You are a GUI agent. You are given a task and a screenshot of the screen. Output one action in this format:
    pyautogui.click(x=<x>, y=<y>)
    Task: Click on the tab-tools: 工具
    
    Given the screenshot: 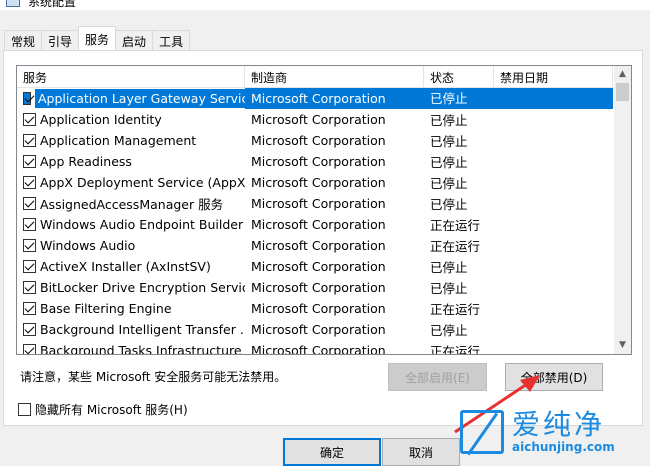 What is the action you would take?
    pyautogui.click(x=171, y=40)
    